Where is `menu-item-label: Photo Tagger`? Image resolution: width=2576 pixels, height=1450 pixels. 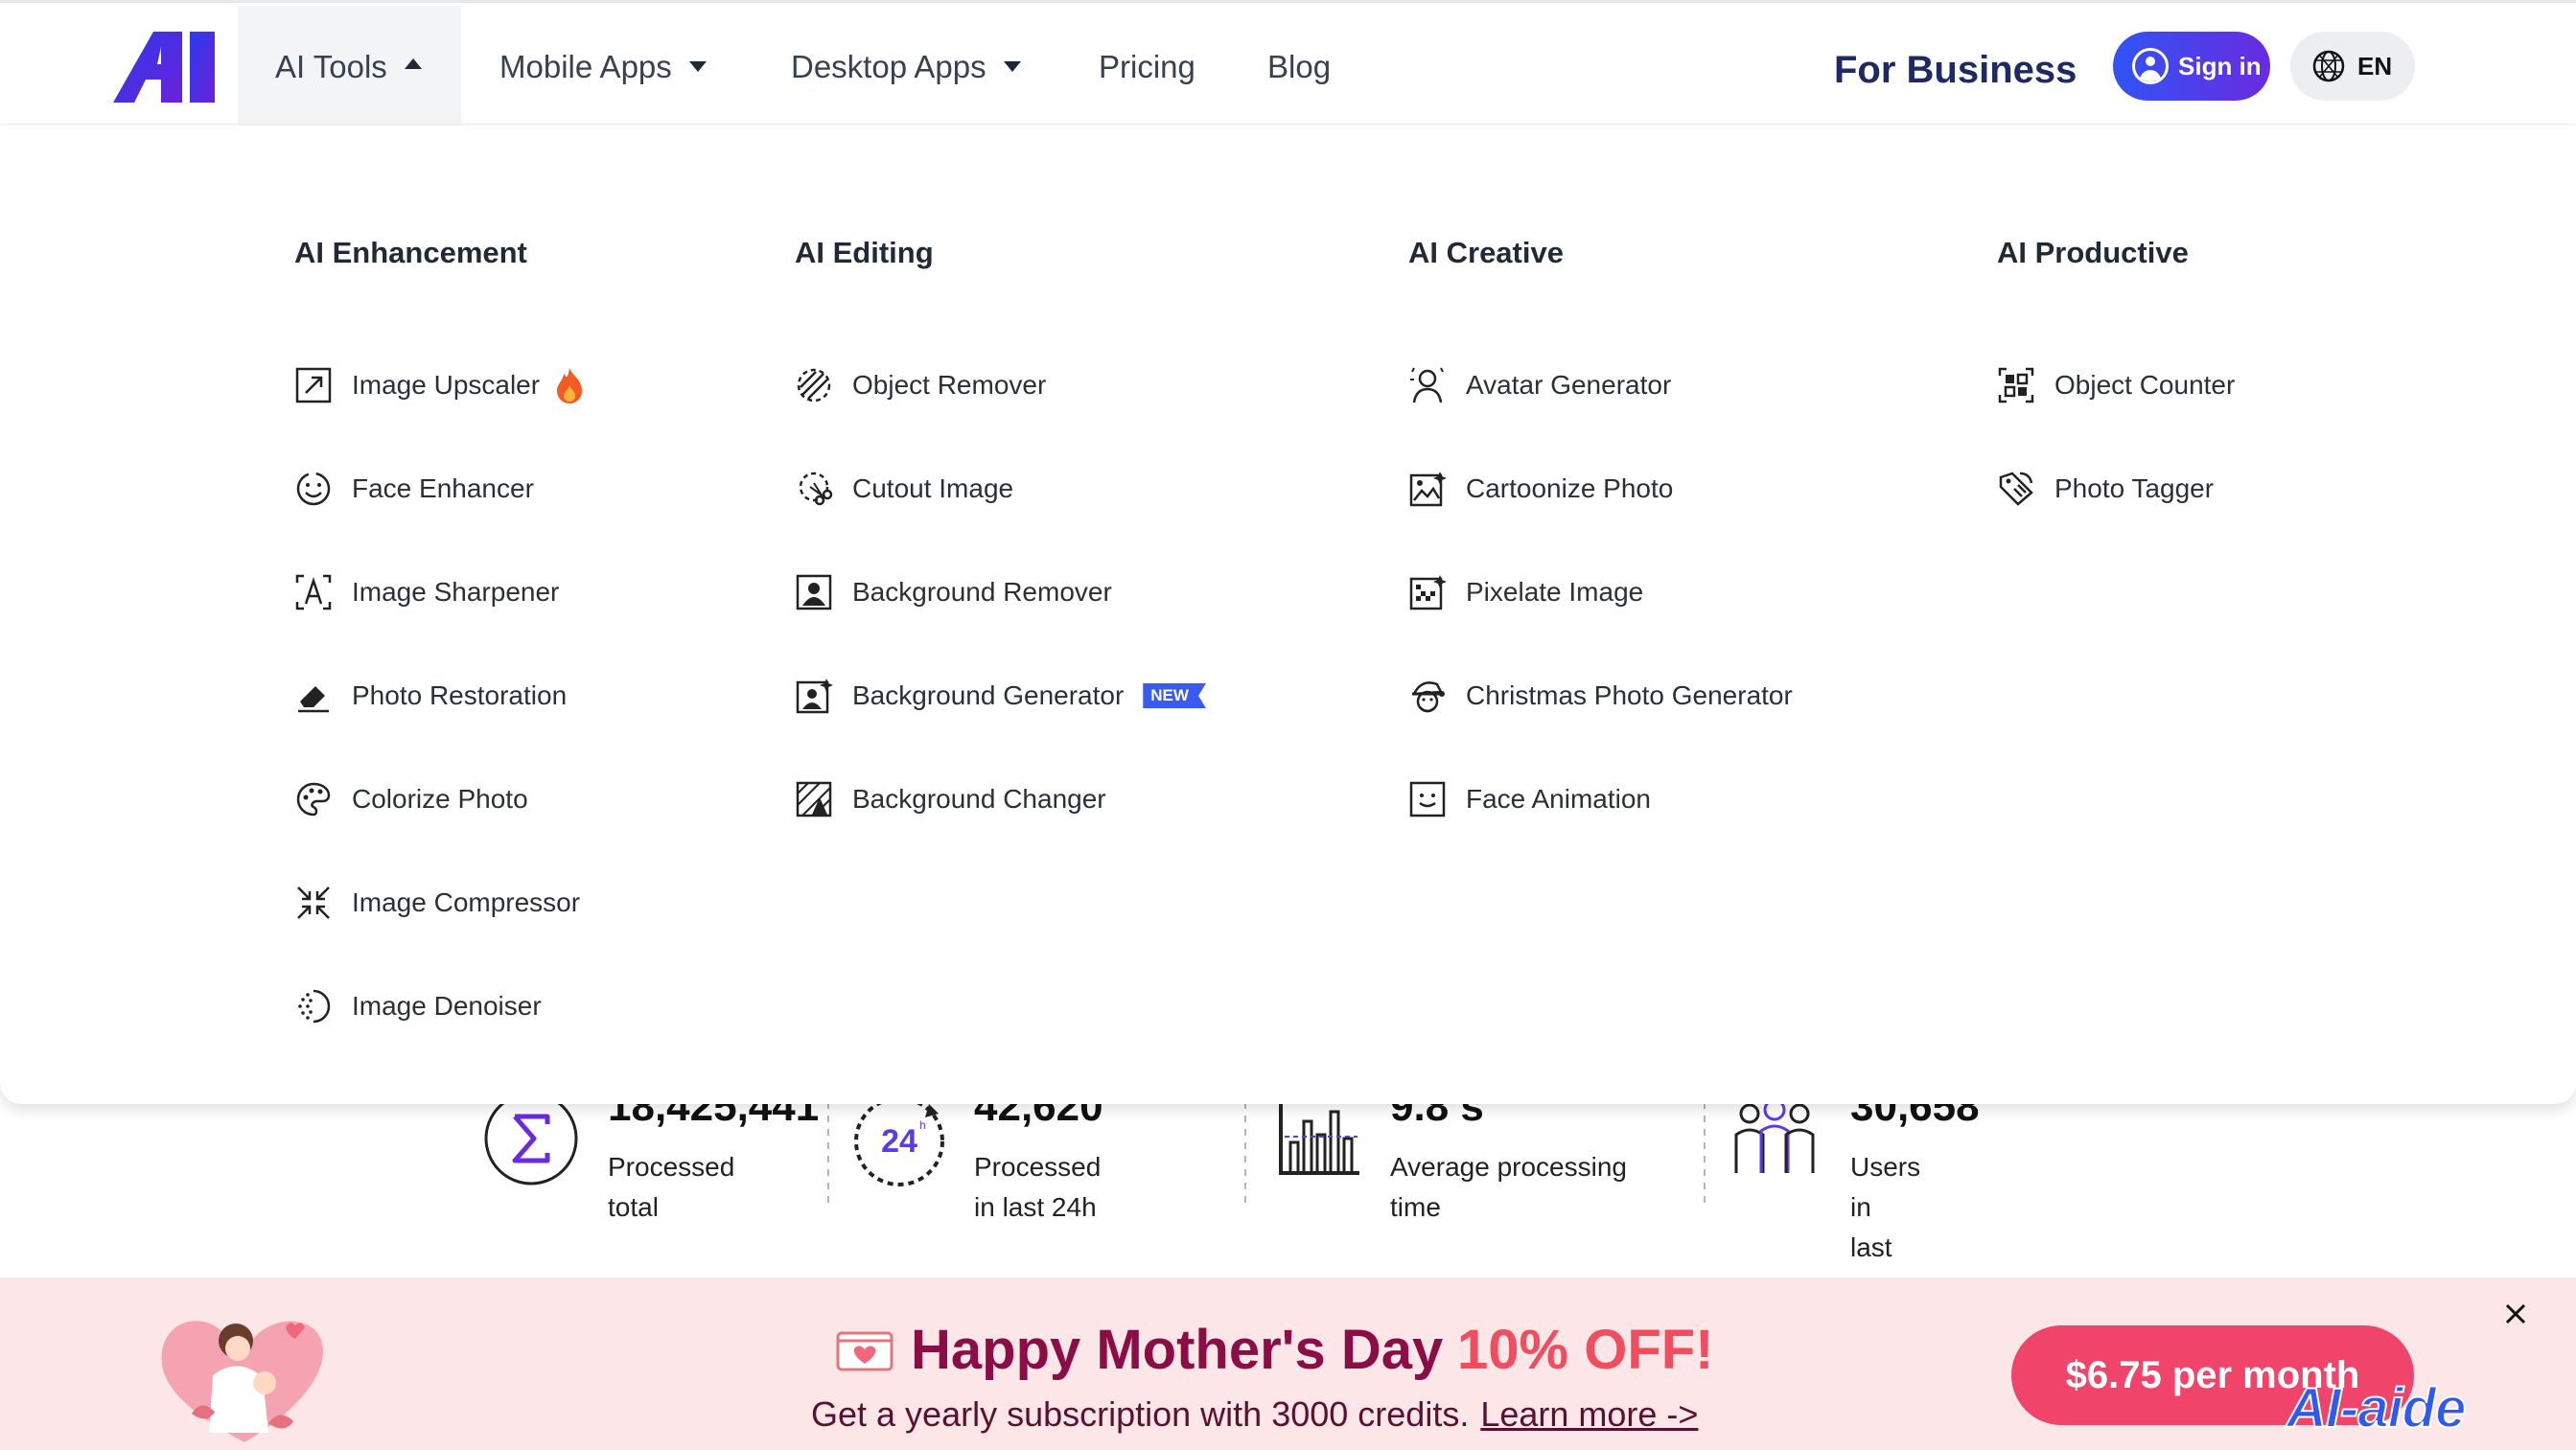
menu-item-label: Photo Tagger is located at coordinates (2134, 488).